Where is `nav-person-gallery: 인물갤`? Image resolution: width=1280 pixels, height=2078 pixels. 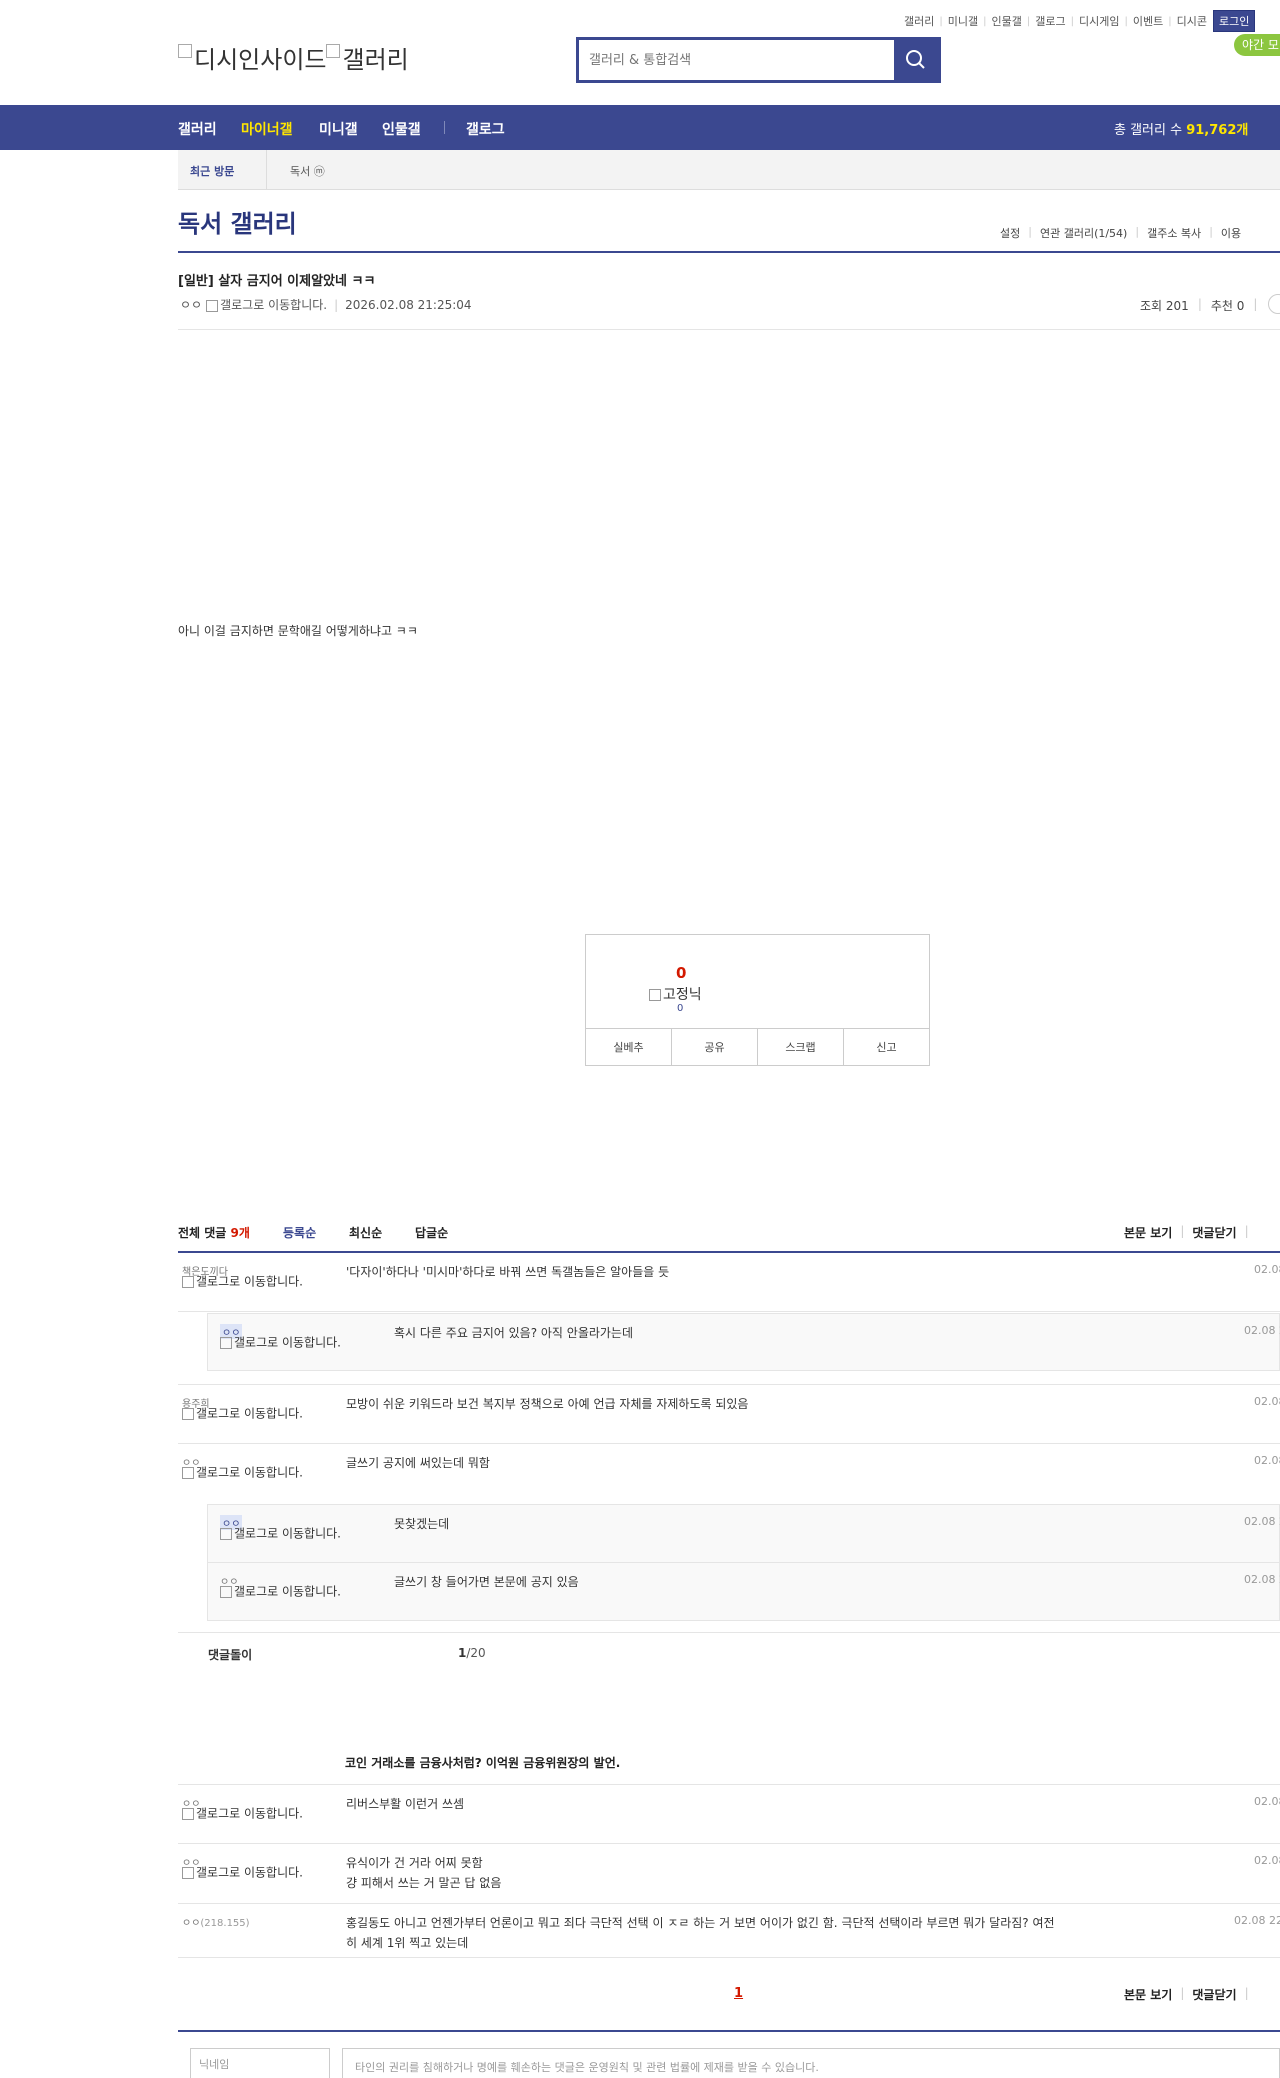 nav-person-gallery: 인물갤 is located at coordinates (401, 129).